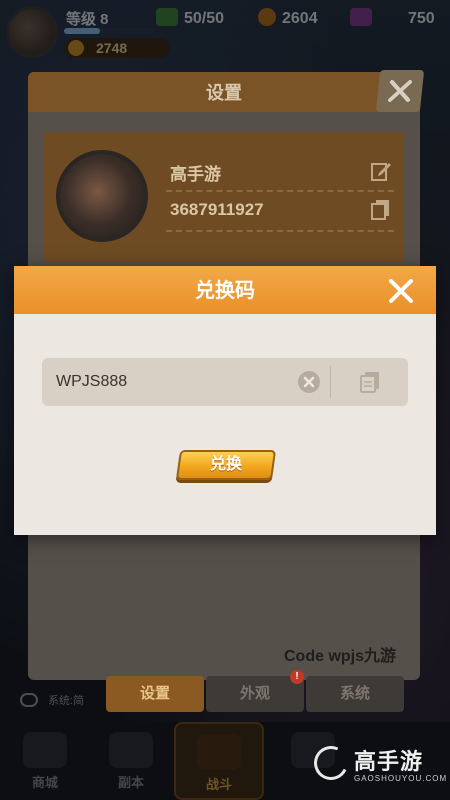 This screenshot has height=800, width=450. I want to click on paste-icon, so click(370, 382).